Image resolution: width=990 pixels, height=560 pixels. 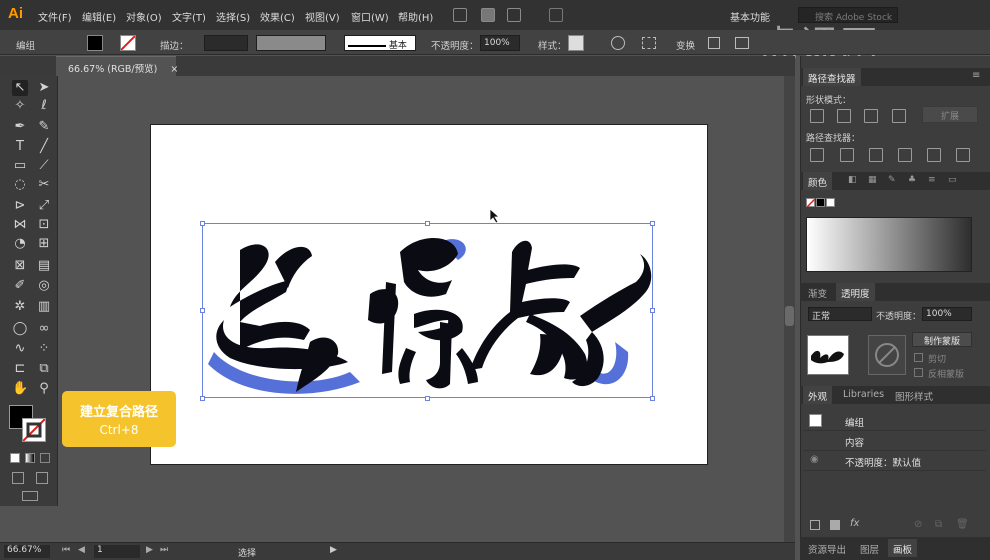 What do you see at coordinates (844, 116) in the screenshot?
I see `minus-front-icon` at bounding box center [844, 116].